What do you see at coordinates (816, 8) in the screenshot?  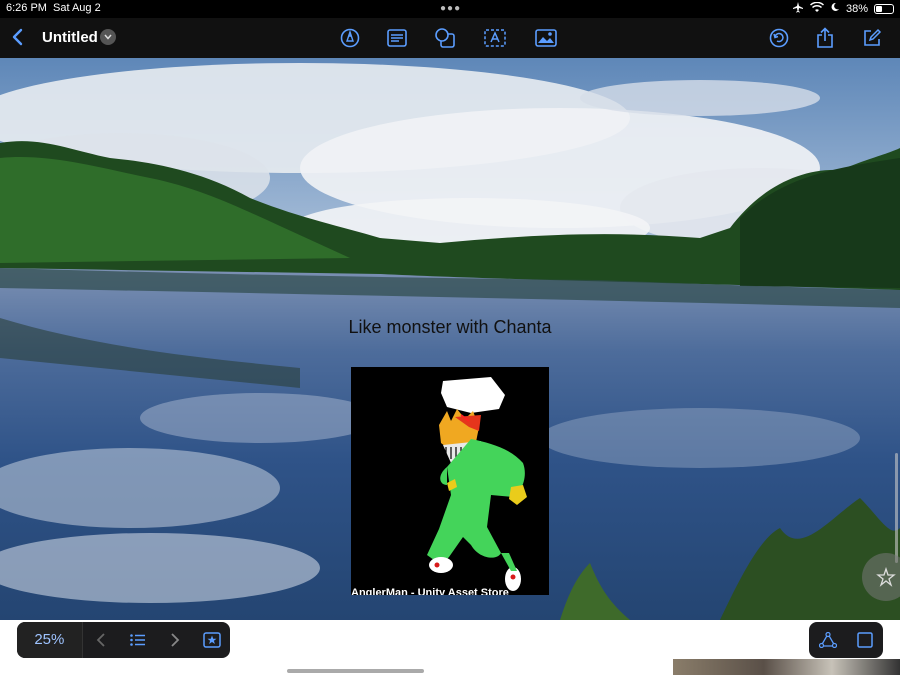 I see `wifi-icon` at bounding box center [816, 8].